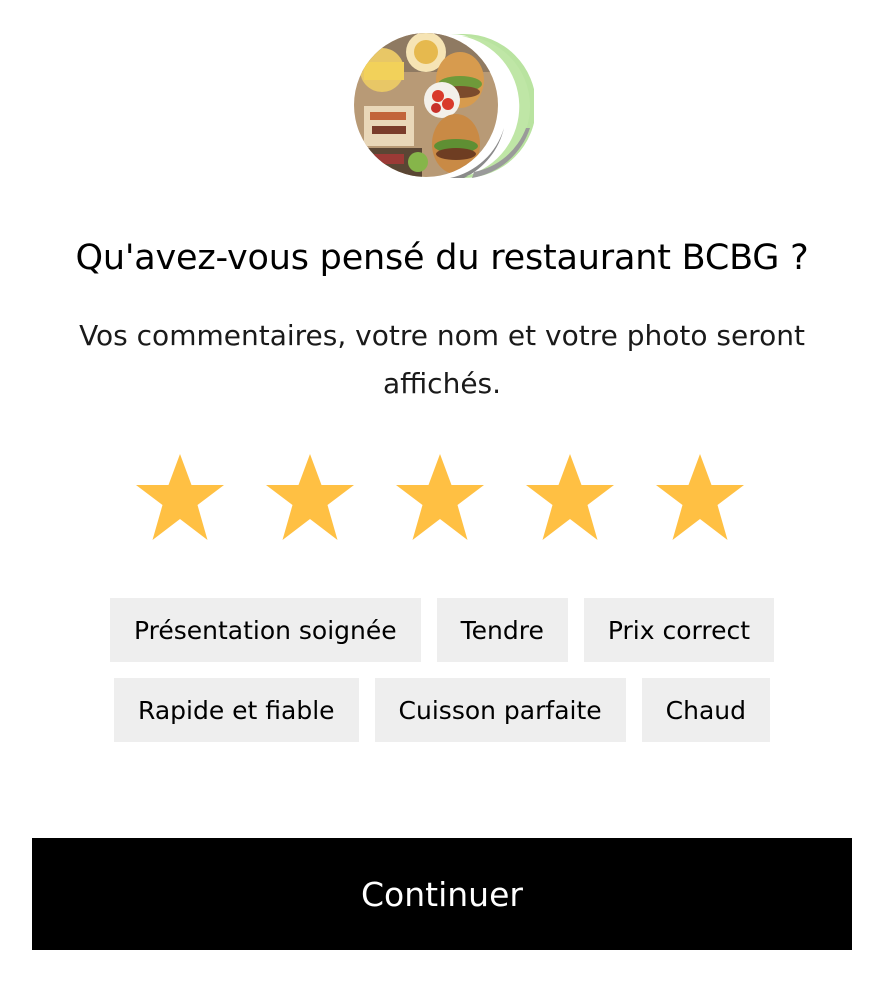  Describe the element at coordinates (442, 258) in the screenshot. I see `page-title: Qu'avez-vous pensé du restaurant BCBG ?` at that location.